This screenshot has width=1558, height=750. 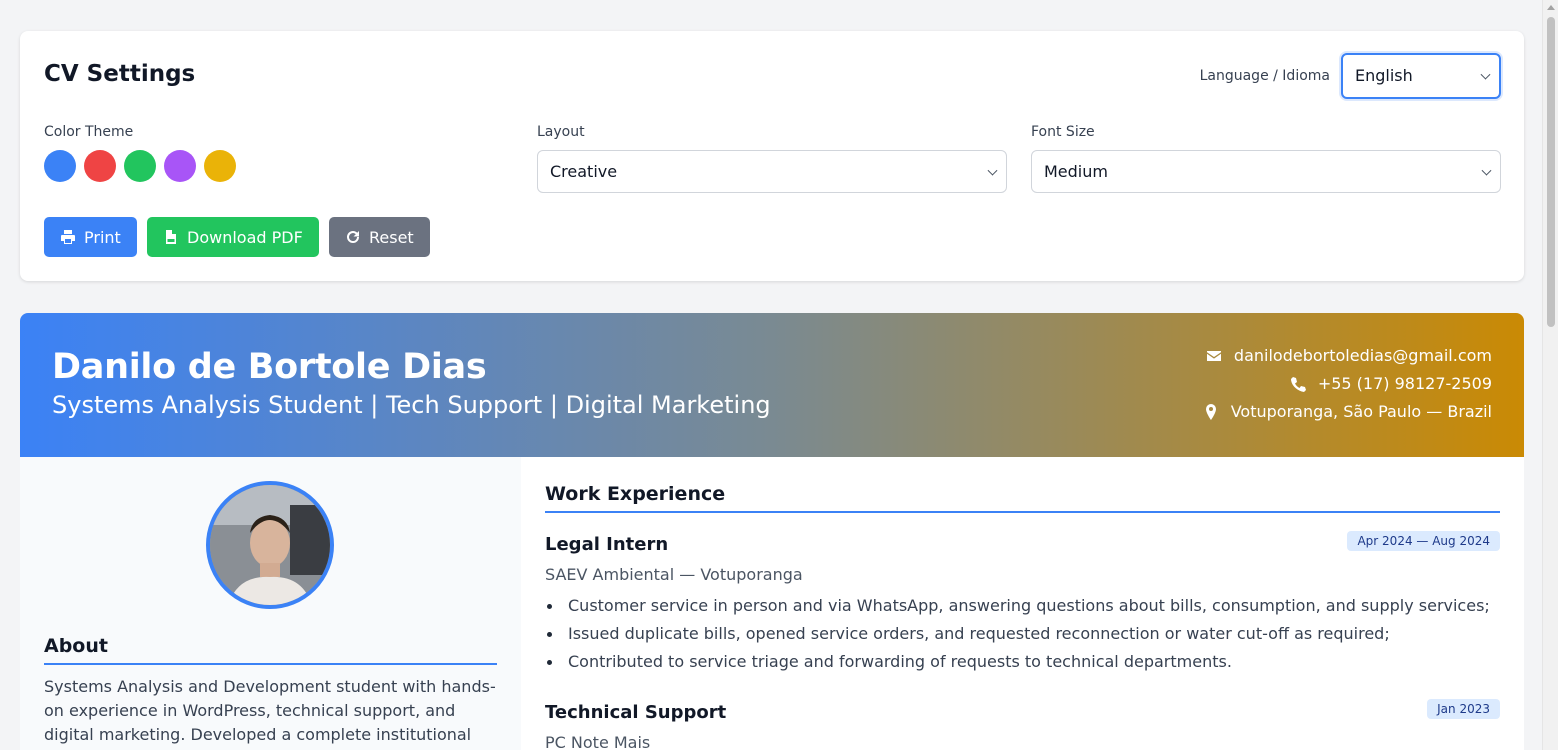 I want to click on swatch-green, so click(x=140, y=166).